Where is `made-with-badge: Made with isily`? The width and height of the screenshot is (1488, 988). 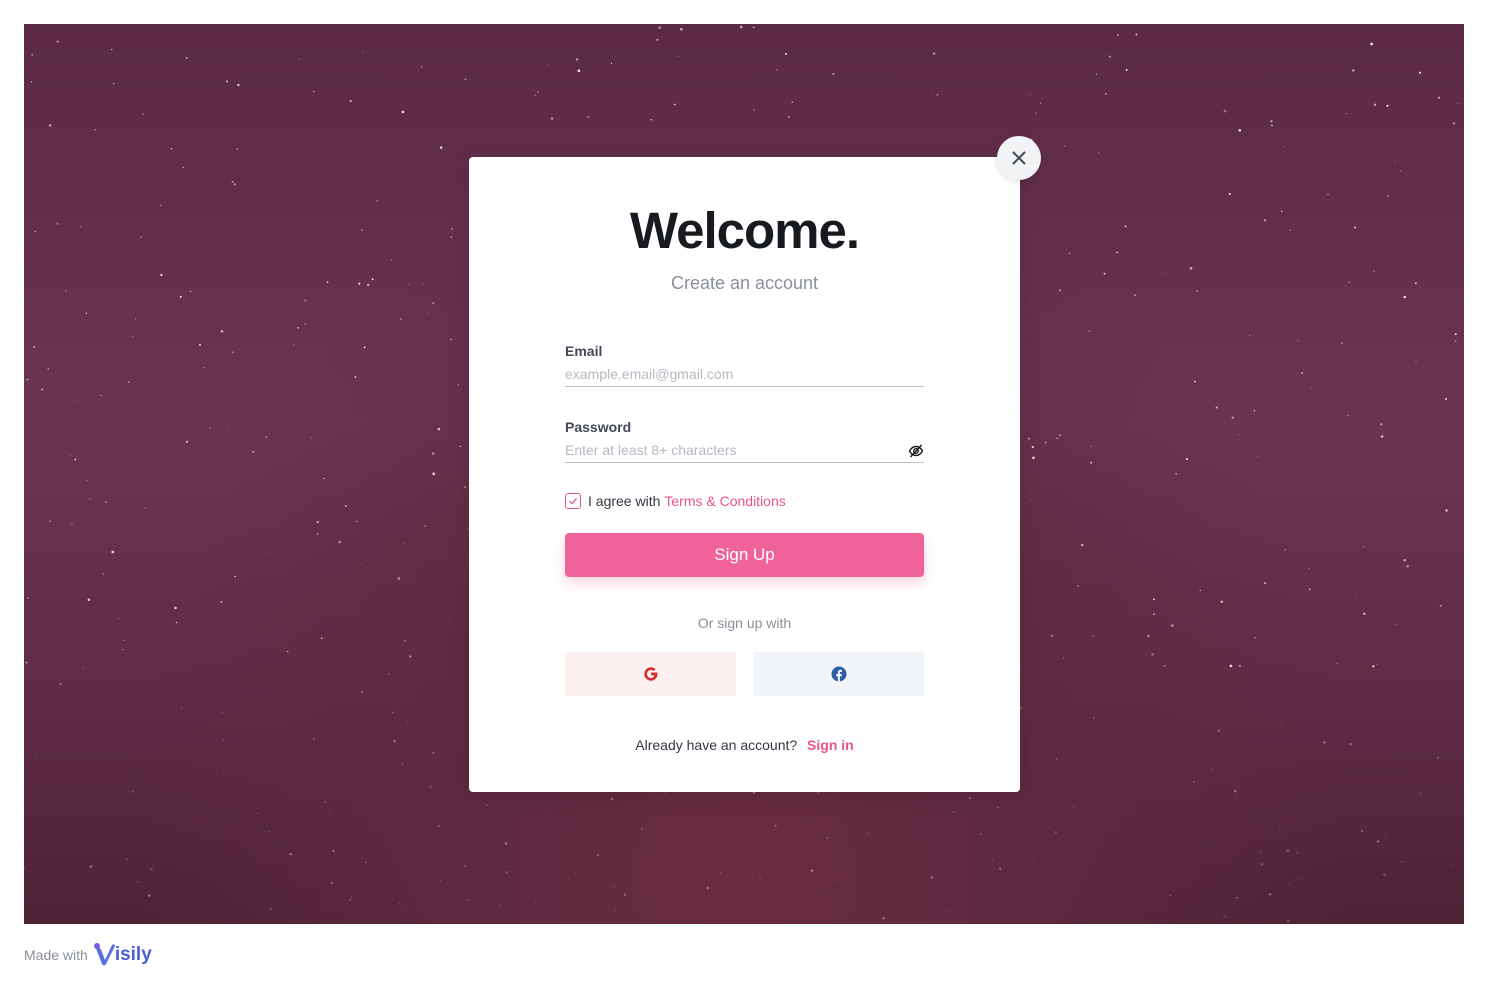
made-with-badge: Made with isily is located at coordinates (88, 955).